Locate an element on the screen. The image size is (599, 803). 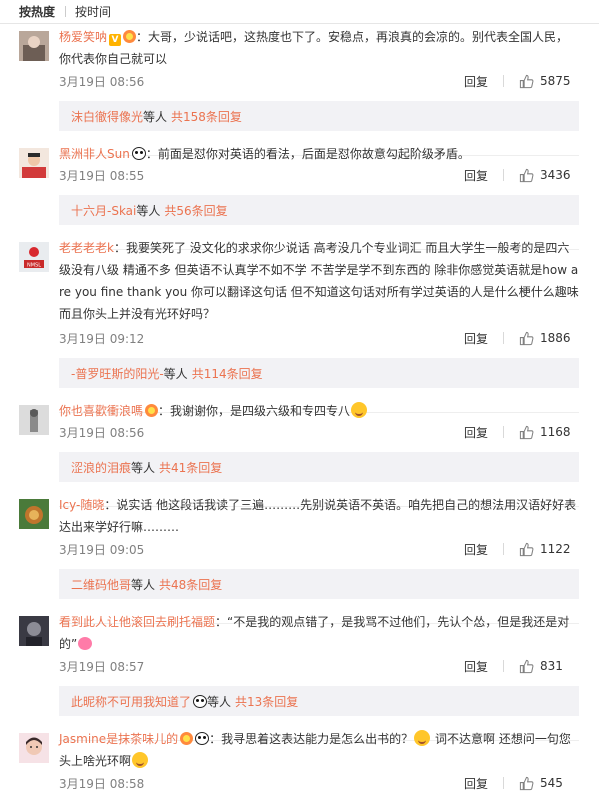
sub-reply-user: 二维码他哥 is located at coordinates (101, 584).